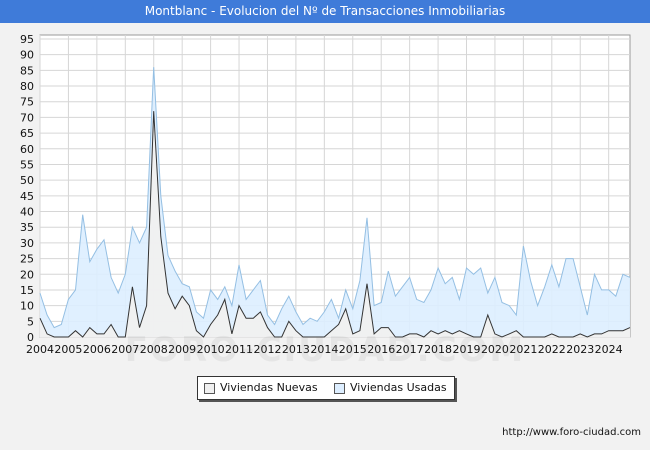 The height and width of the screenshot is (450, 650). I want to click on y-tick-label-15: 15, so click(27, 290).